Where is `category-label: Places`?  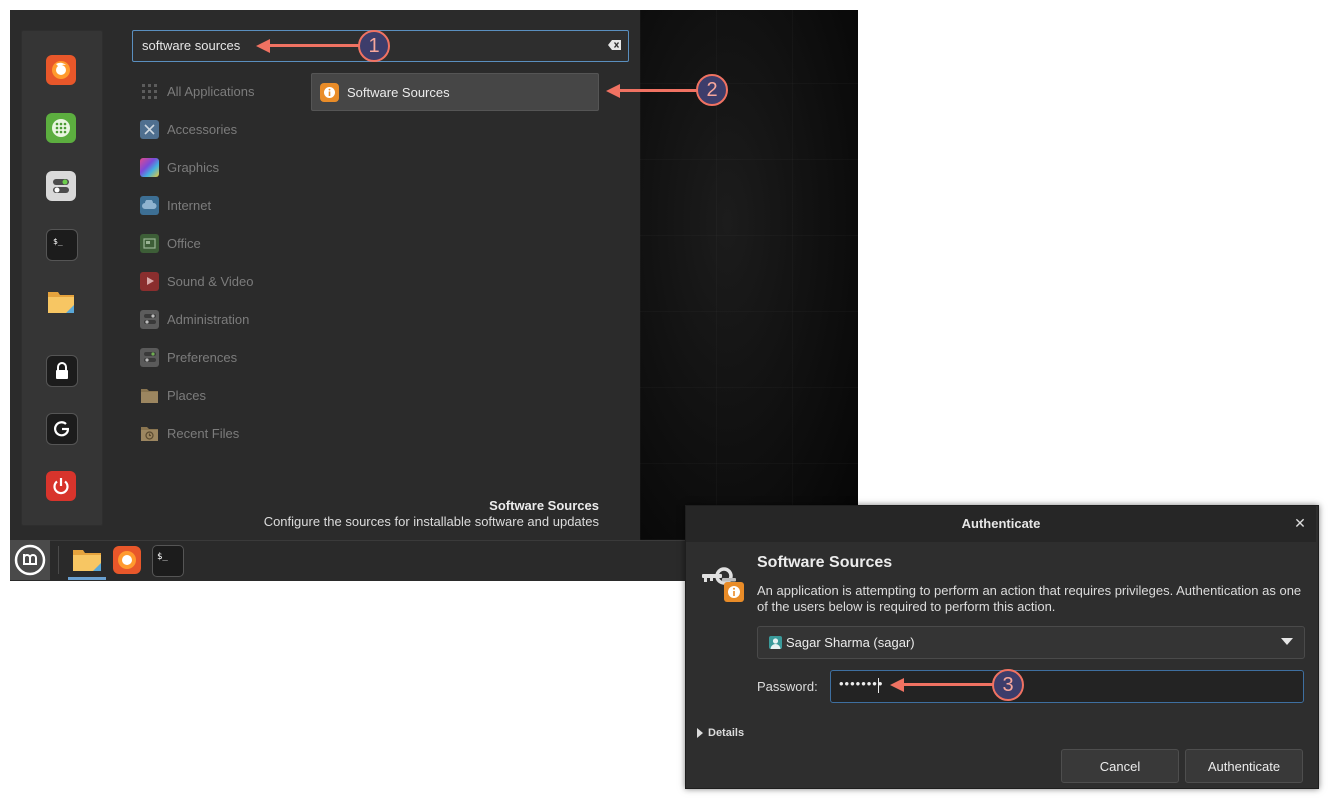
category-label: Places is located at coordinates (187, 395).